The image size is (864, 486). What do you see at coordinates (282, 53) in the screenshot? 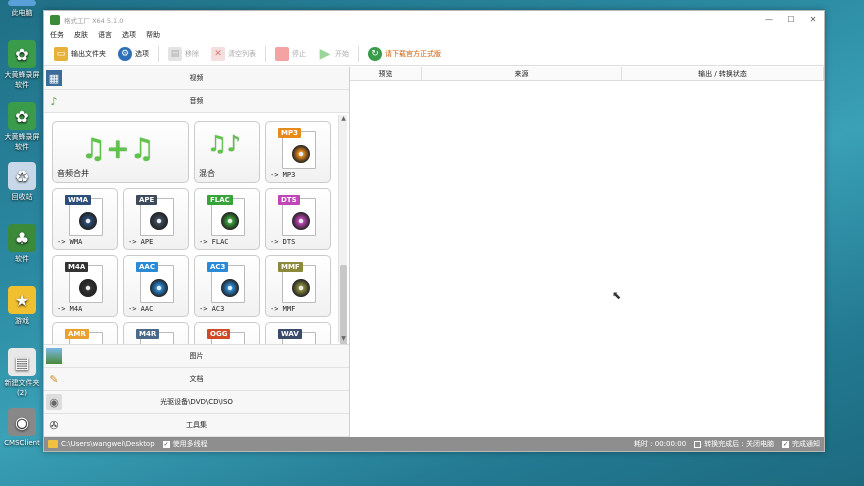
I see `stop-icon` at bounding box center [282, 53].